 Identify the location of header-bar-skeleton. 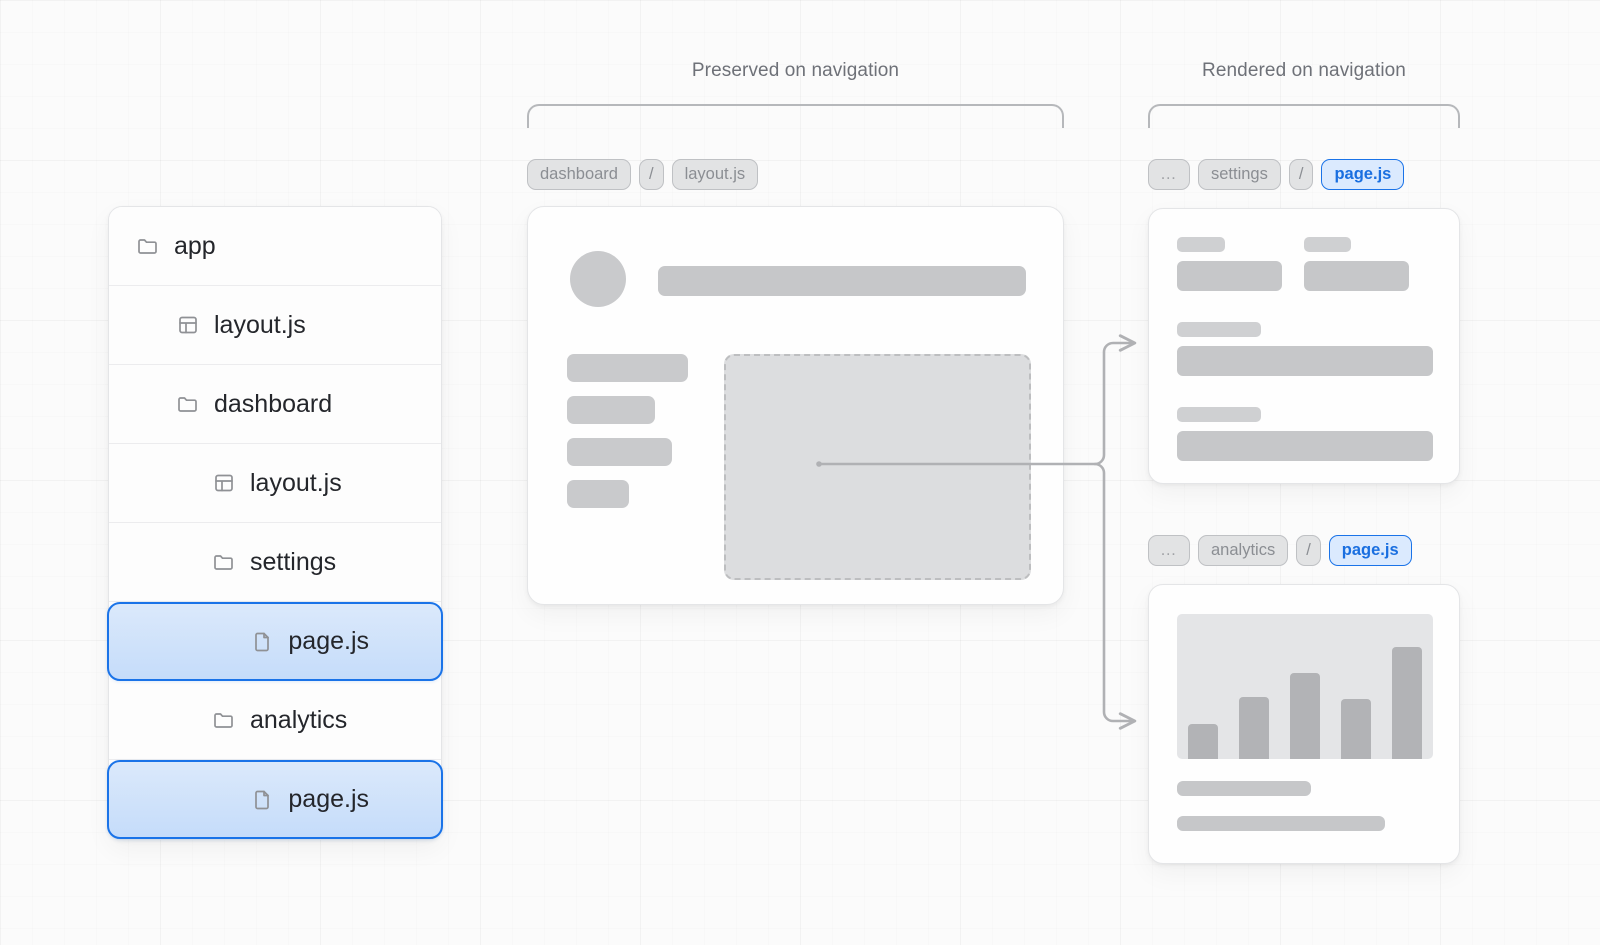
(842, 281).